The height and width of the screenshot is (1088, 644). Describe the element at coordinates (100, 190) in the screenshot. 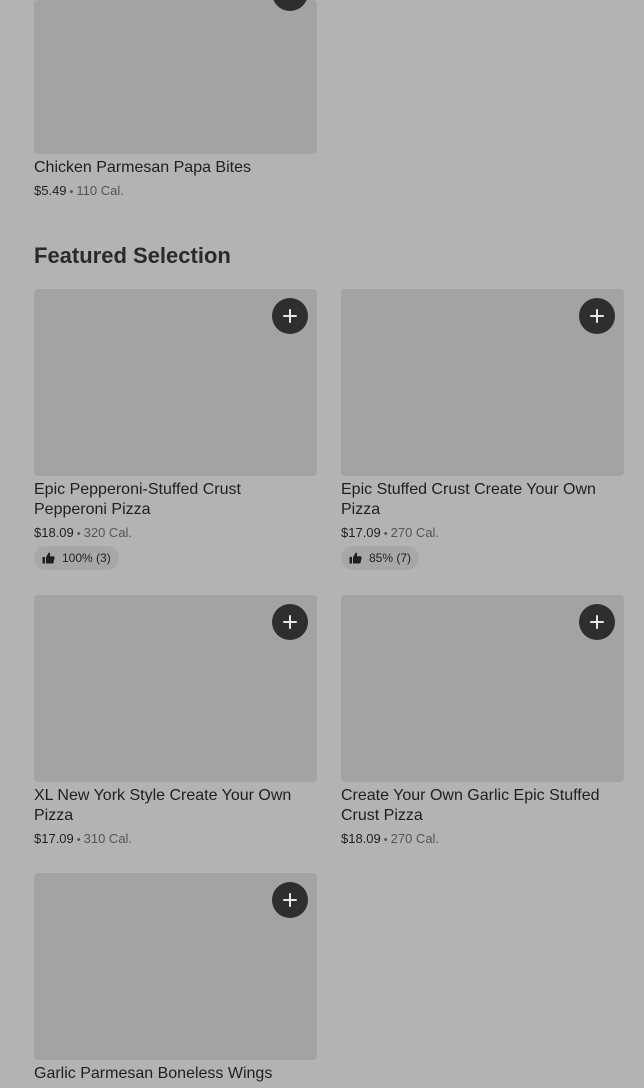

I see `item-calories: 110 Cal.` at that location.